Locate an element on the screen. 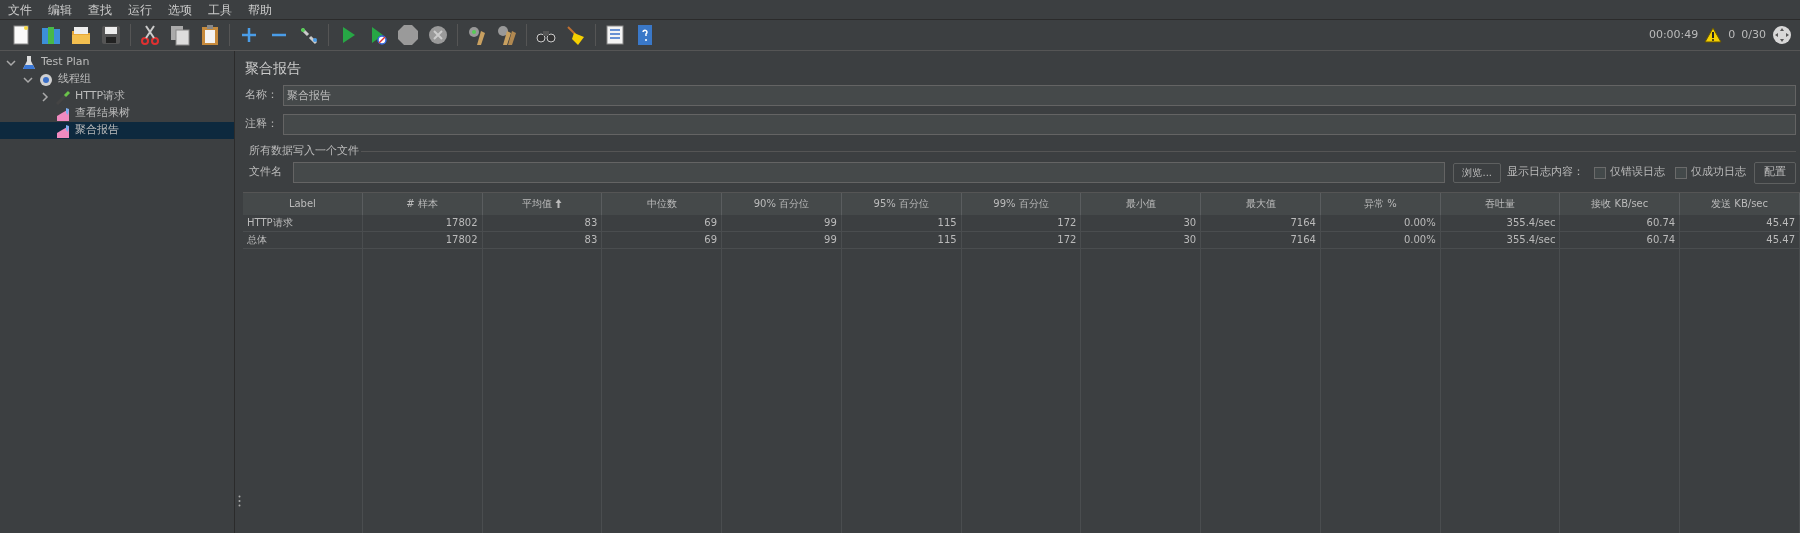 The width and height of the screenshot is (1800, 533). menu-item: 文件 is located at coordinates (20, 9).